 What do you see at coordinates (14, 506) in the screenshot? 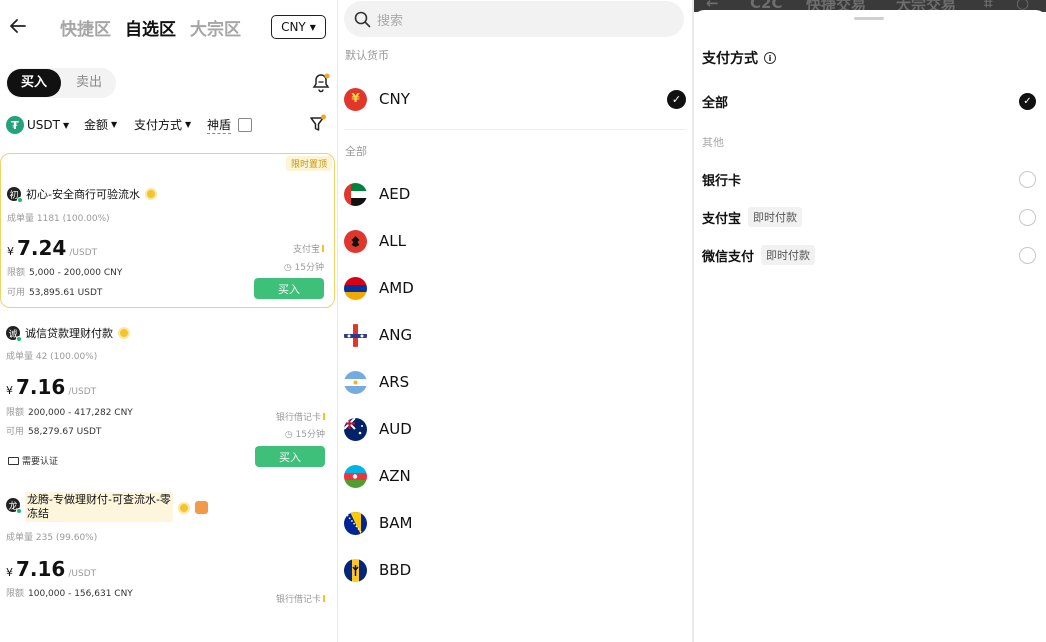
I see `avatar: 龙` at bounding box center [14, 506].